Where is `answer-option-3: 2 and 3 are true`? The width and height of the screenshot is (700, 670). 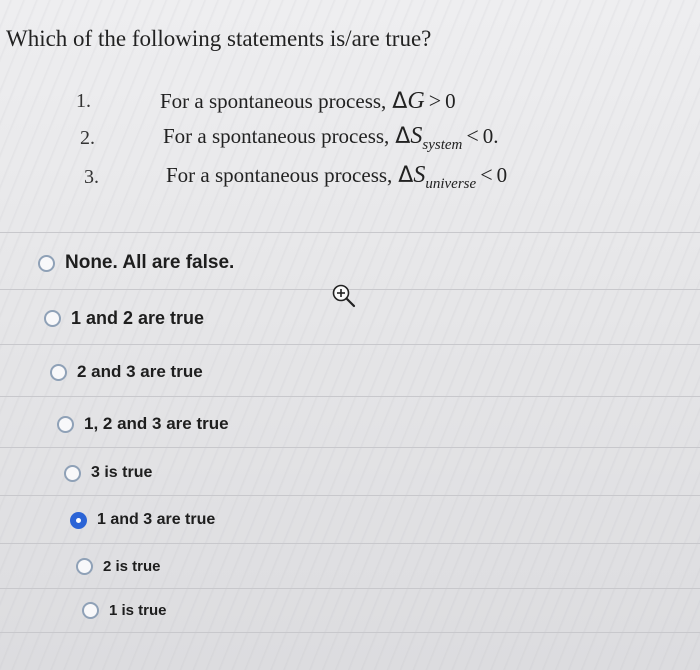
answer-option-3: 2 and 3 are true is located at coordinates (126, 372).